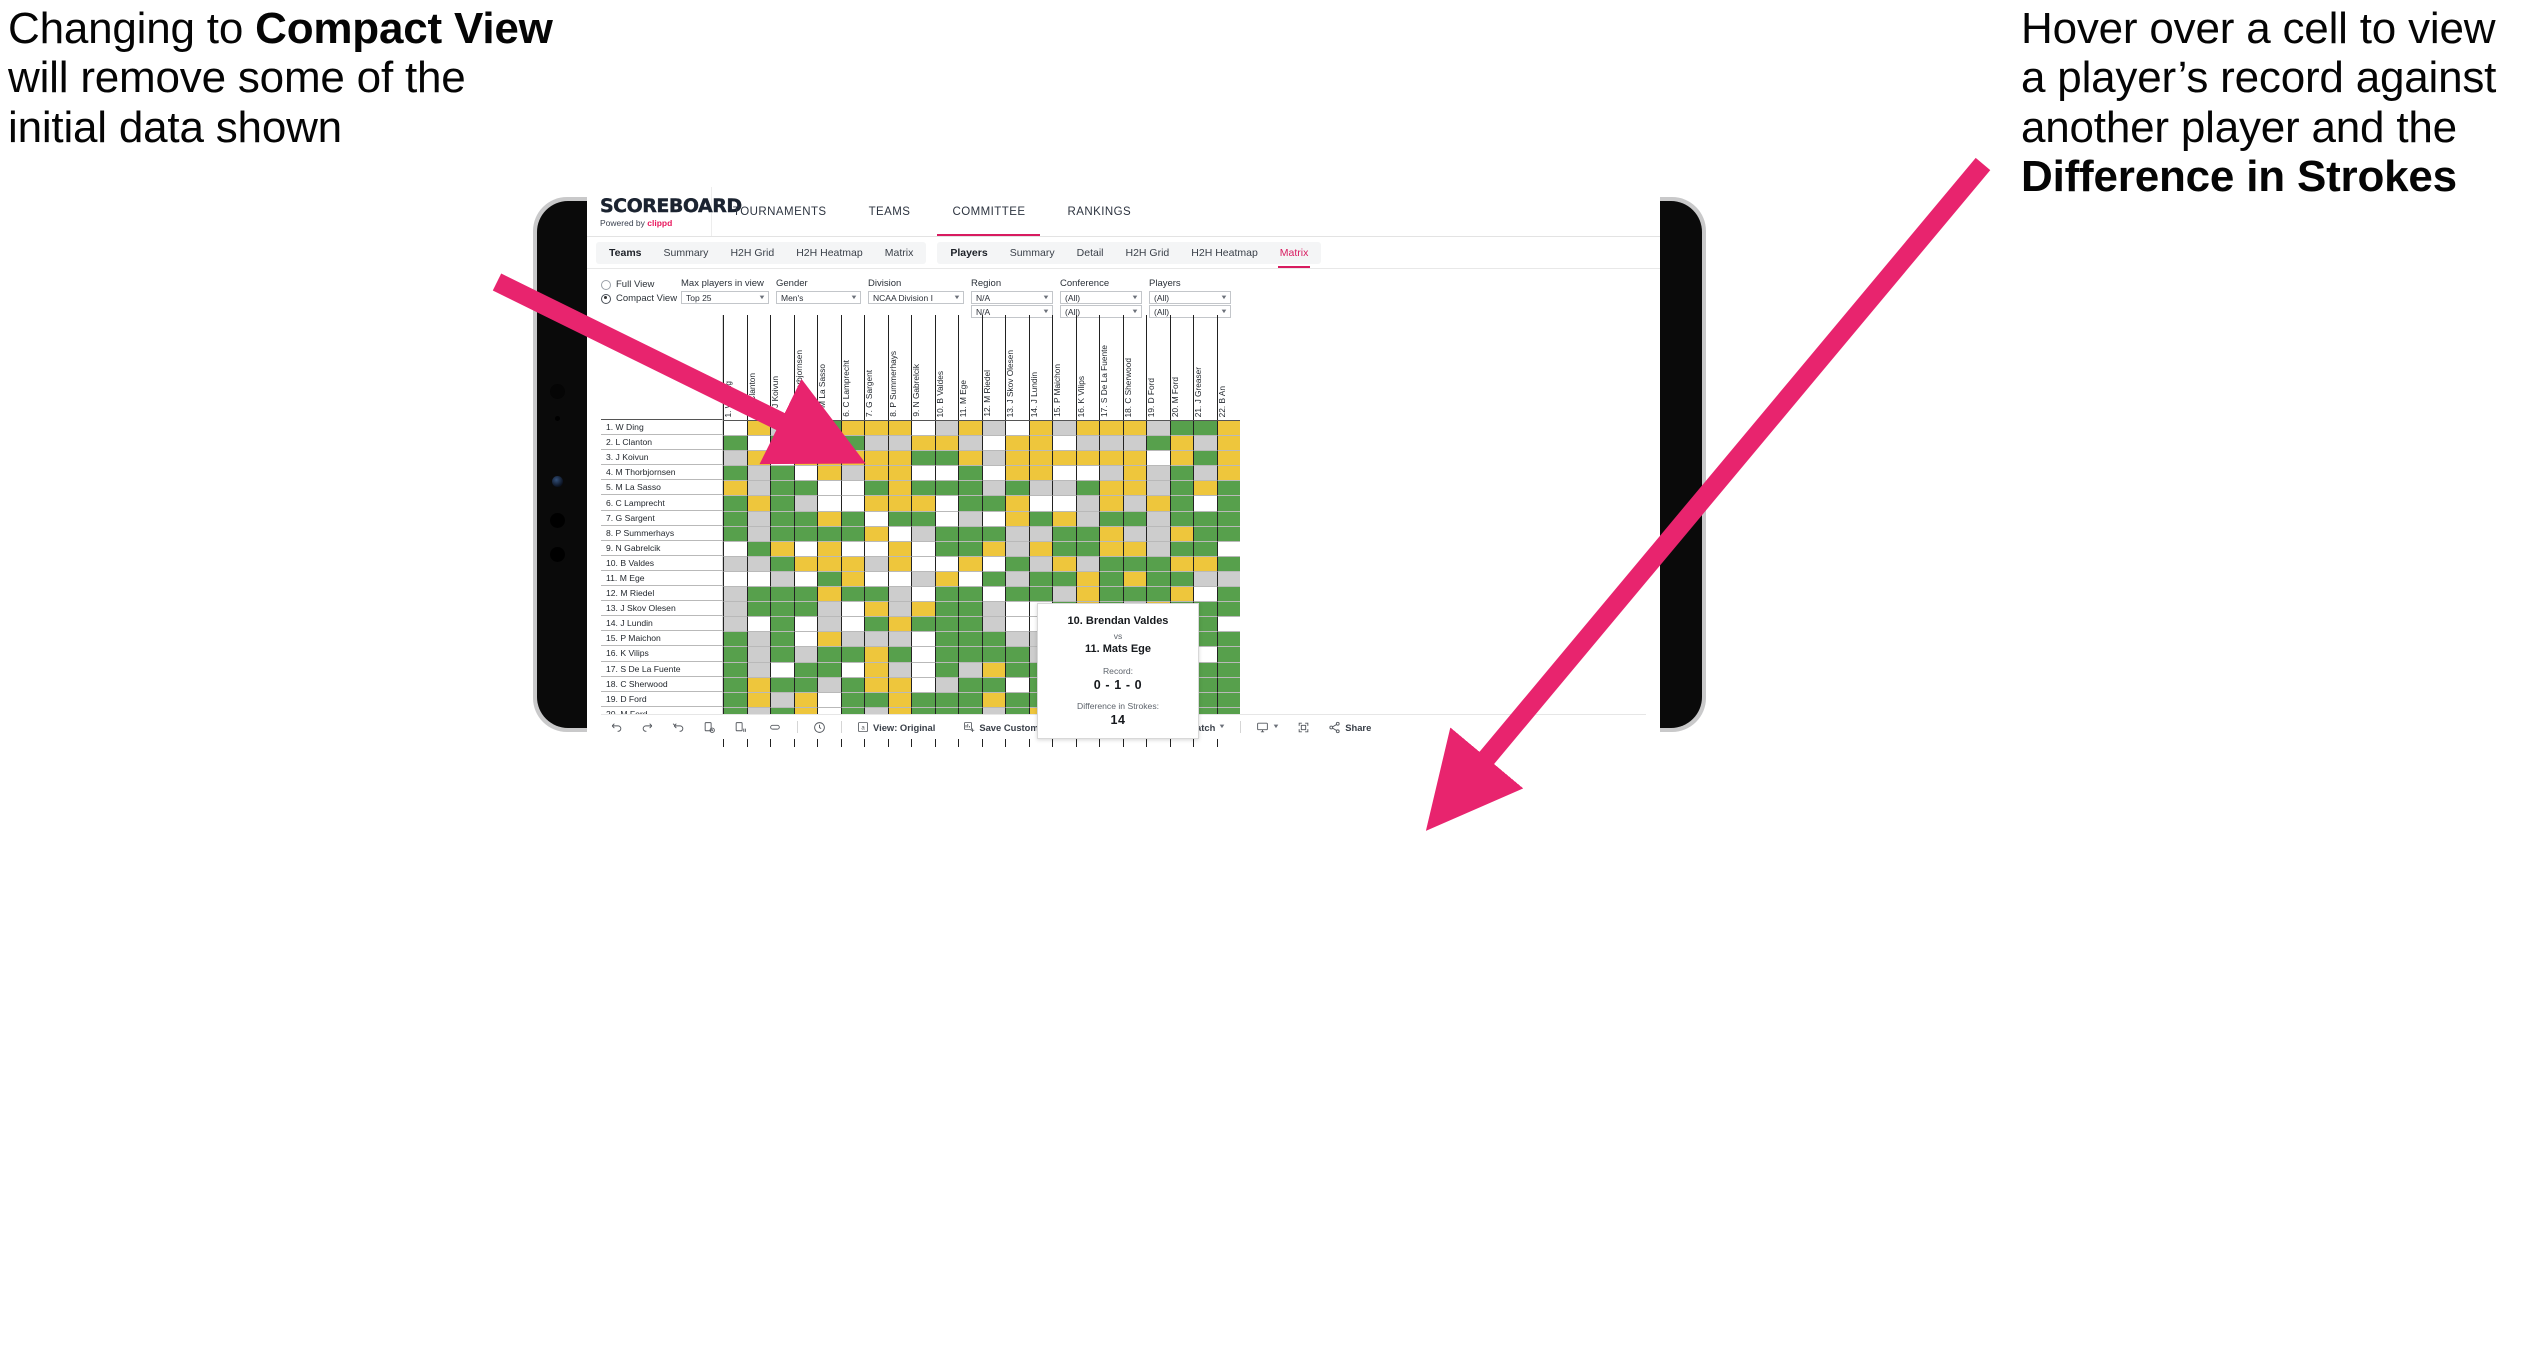 The image size is (2521, 1356). Describe the element at coordinates (829, 367) in the screenshot. I see `matrix-column-header: 5. M La Sasso` at that location.